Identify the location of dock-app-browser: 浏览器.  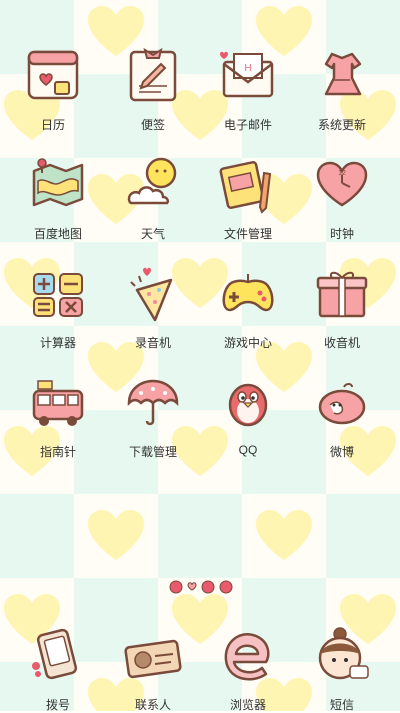
(248, 652).